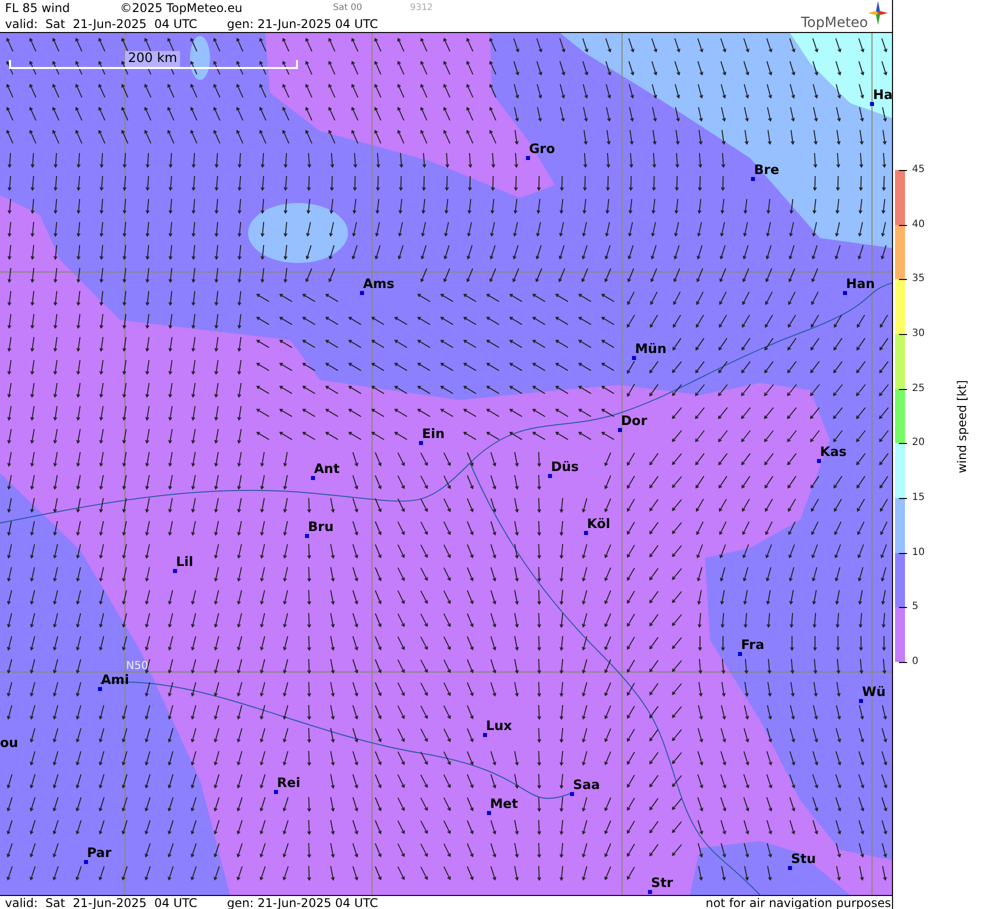  Describe the element at coordinates (598, 525) in the screenshot. I see `city-label: Köl` at that location.